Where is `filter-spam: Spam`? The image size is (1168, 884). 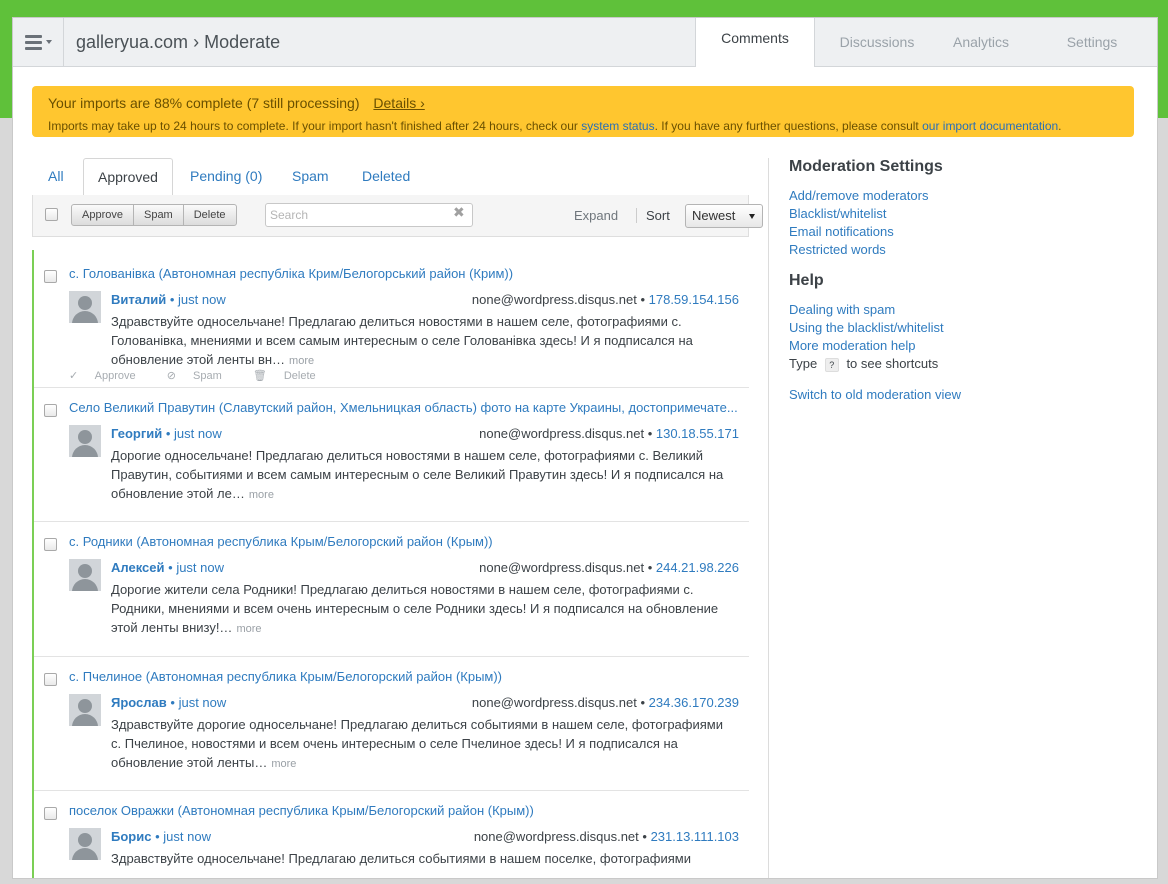 filter-spam: Spam is located at coordinates (310, 176).